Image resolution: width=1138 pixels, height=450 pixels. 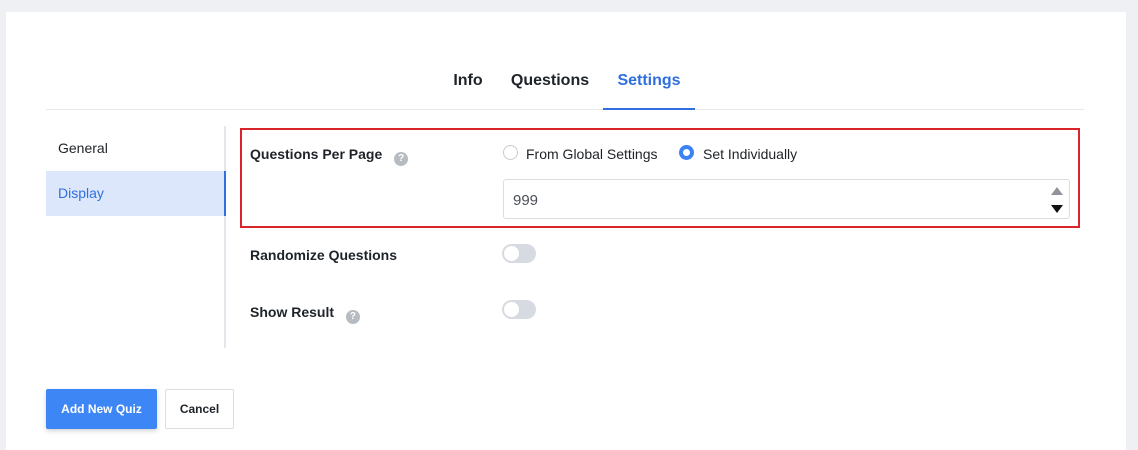 I want to click on randomize-questions-toggle, so click(x=519, y=253).